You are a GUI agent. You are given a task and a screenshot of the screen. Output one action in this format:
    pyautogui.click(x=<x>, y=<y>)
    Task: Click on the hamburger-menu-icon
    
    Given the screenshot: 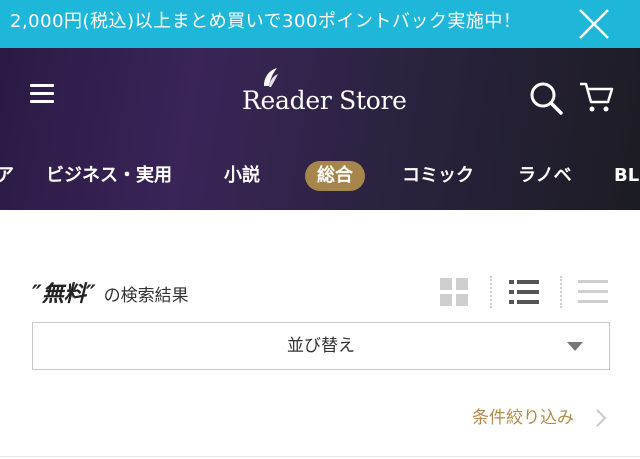 What is the action you would take?
    pyautogui.click(x=44, y=94)
    